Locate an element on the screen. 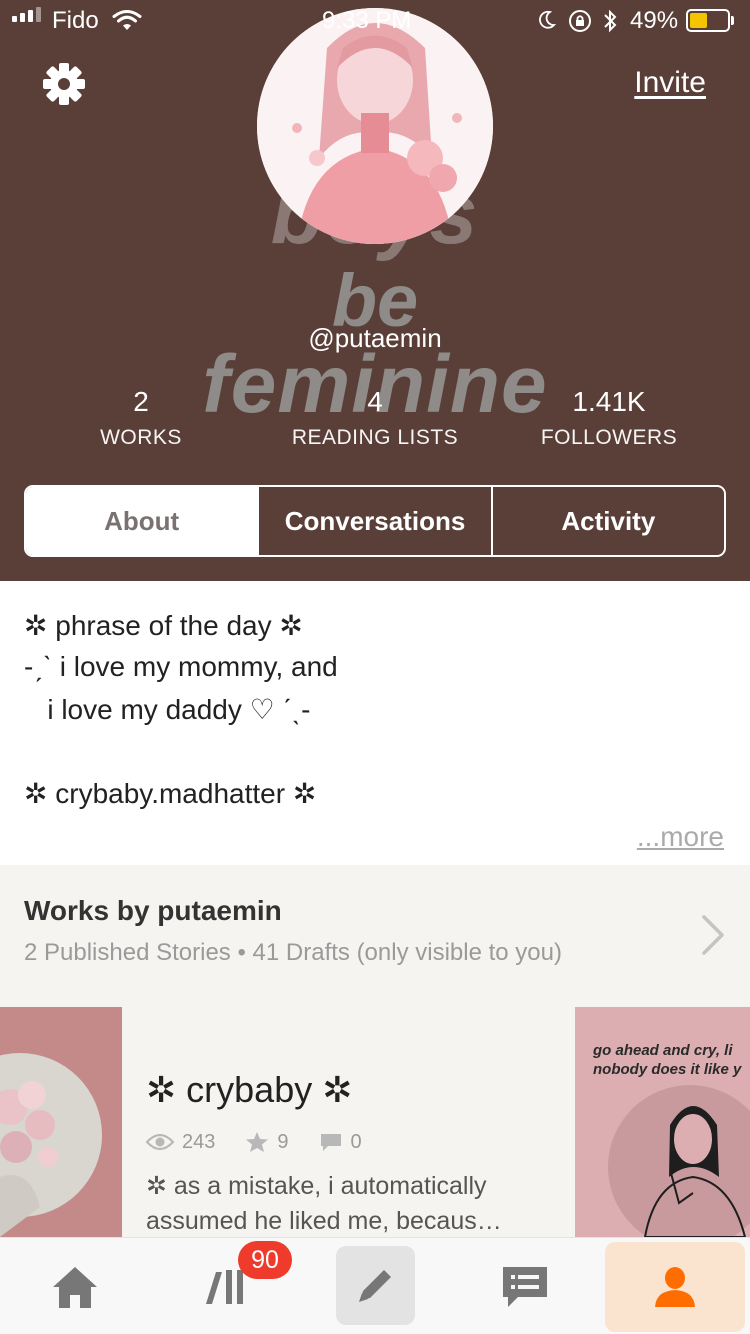 This screenshot has width=750, height=1334. works-title: Works by putaemin is located at coordinates (153, 910).